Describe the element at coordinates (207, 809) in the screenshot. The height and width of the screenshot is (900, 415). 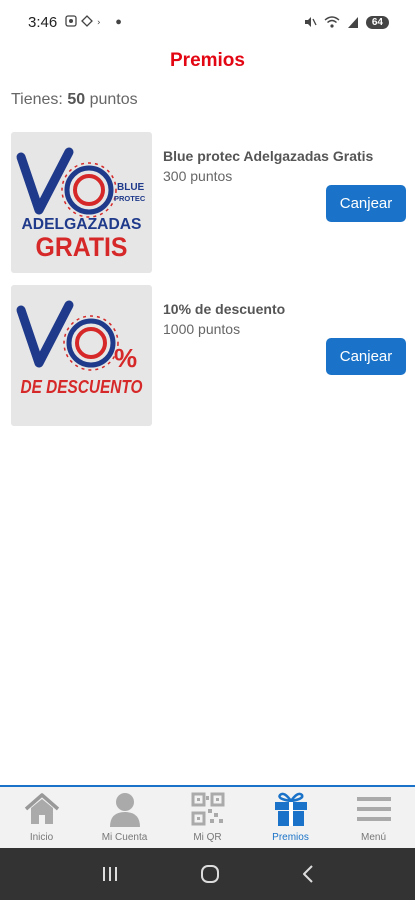
I see `qr-icon` at that location.